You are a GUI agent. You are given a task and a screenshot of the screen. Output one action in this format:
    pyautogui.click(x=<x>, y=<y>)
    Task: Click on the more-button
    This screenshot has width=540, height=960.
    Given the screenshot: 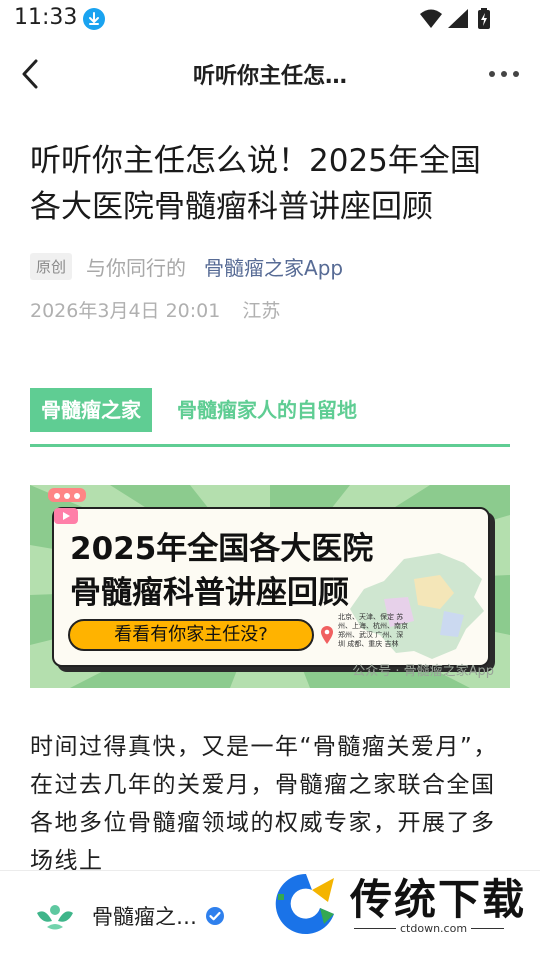 What is the action you would take?
    pyautogui.click(x=504, y=74)
    